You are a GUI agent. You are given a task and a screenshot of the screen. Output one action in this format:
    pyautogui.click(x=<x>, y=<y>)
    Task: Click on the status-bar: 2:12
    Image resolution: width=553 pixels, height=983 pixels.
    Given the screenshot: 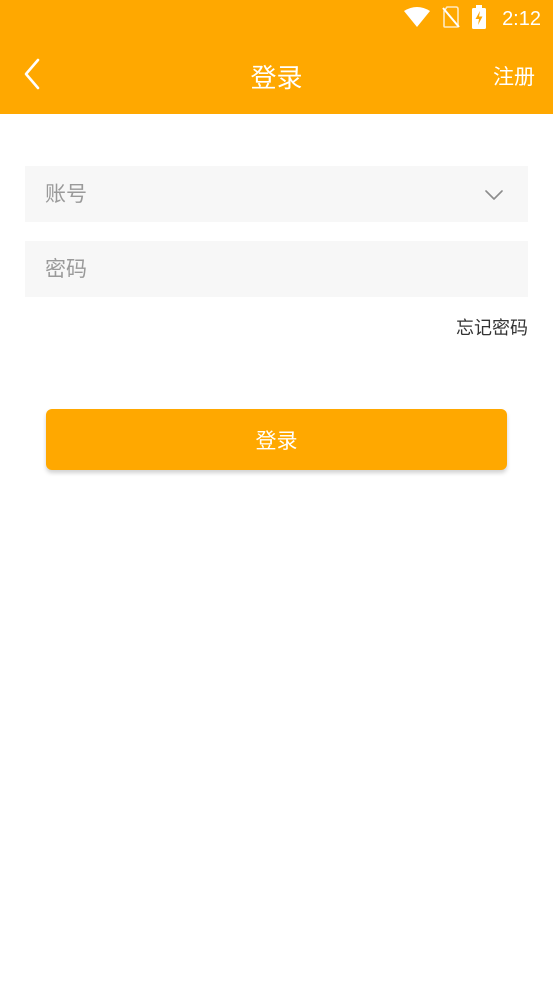 What is the action you would take?
    pyautogui.click(x=276, y=19)
    